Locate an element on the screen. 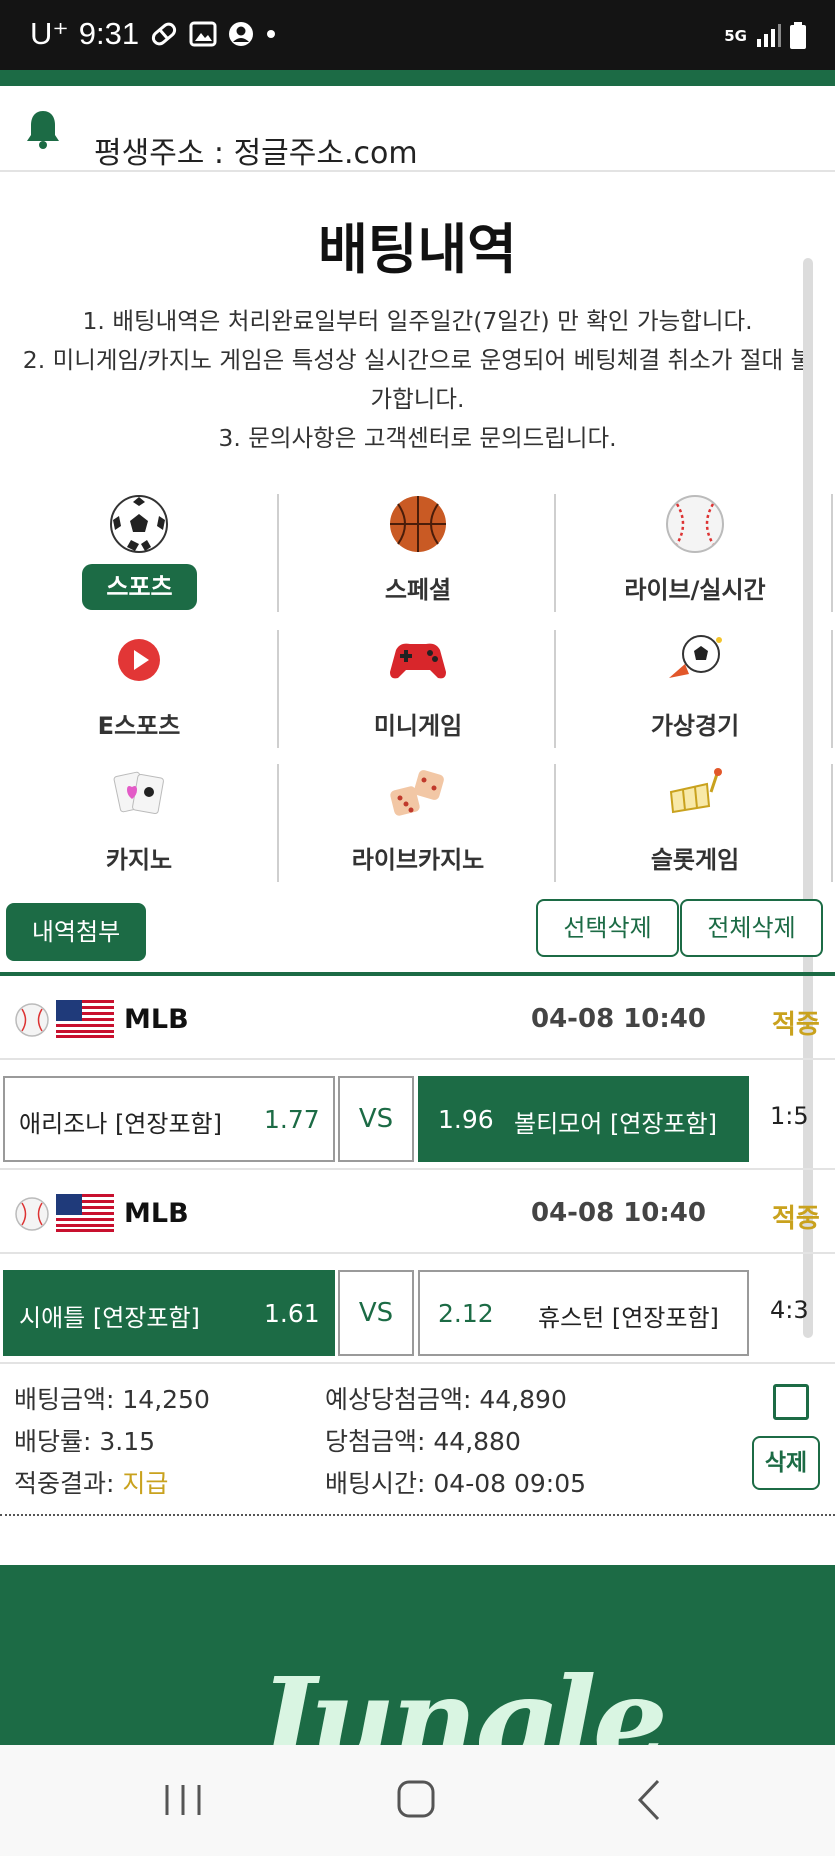  category-label: E스포츠 is located at coordinates (139, 726).